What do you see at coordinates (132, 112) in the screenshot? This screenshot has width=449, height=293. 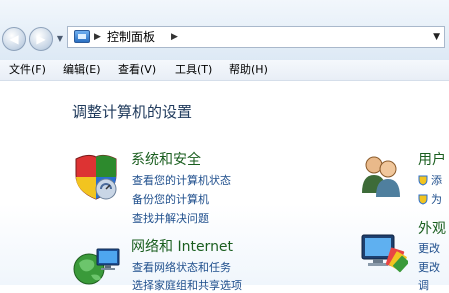 I see `page-title: 调整计算机的设置` at bounding box center [132, 112].